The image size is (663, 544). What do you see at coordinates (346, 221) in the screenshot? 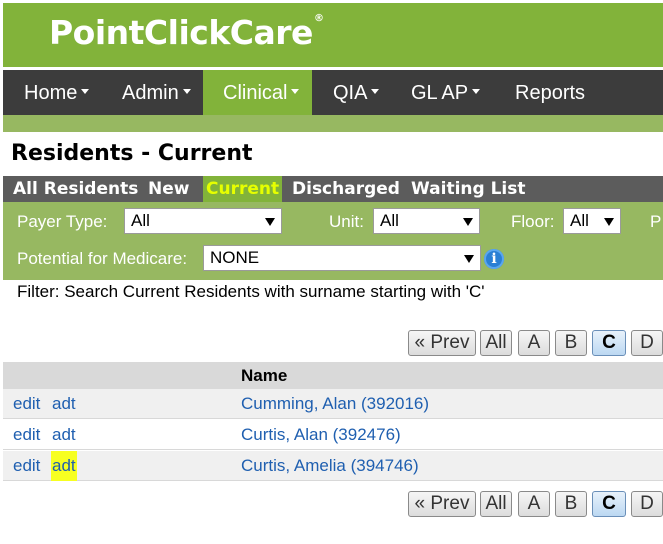
I see `unit-label: Unit:` at bounding box center [346, 221].